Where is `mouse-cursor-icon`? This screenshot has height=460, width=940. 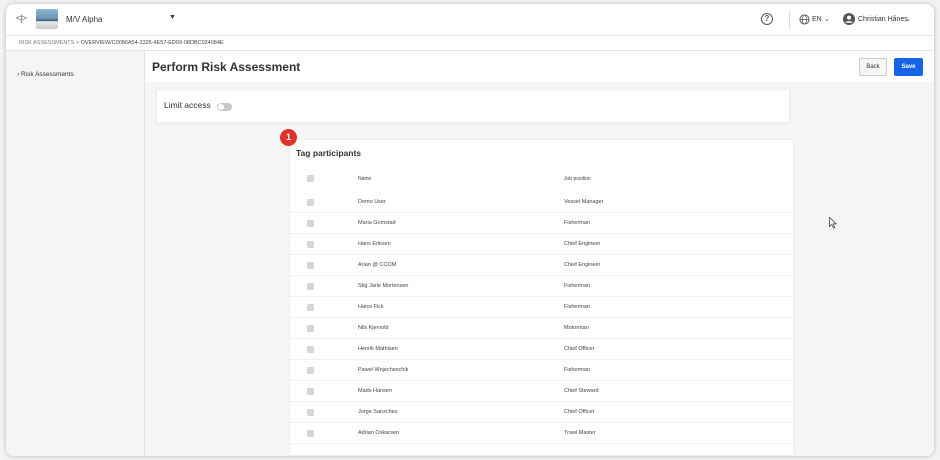
mouse-cursor-icon is located at coordinates (833, 223).